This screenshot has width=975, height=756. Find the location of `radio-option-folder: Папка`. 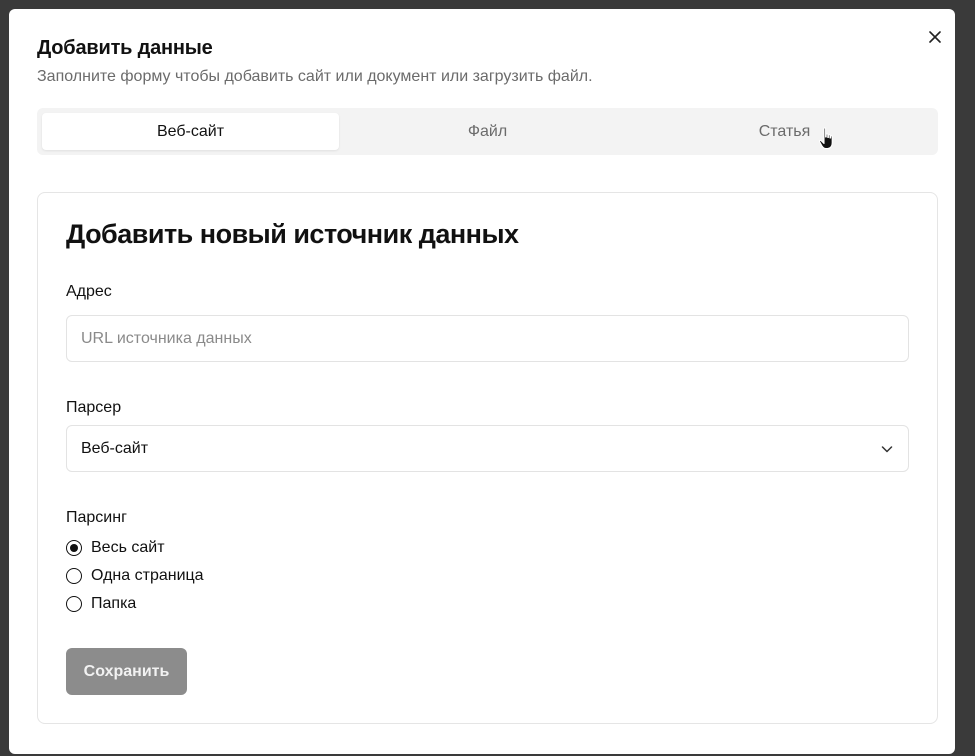

radio-option-folder: Папка is located at coordinates (135, 604).